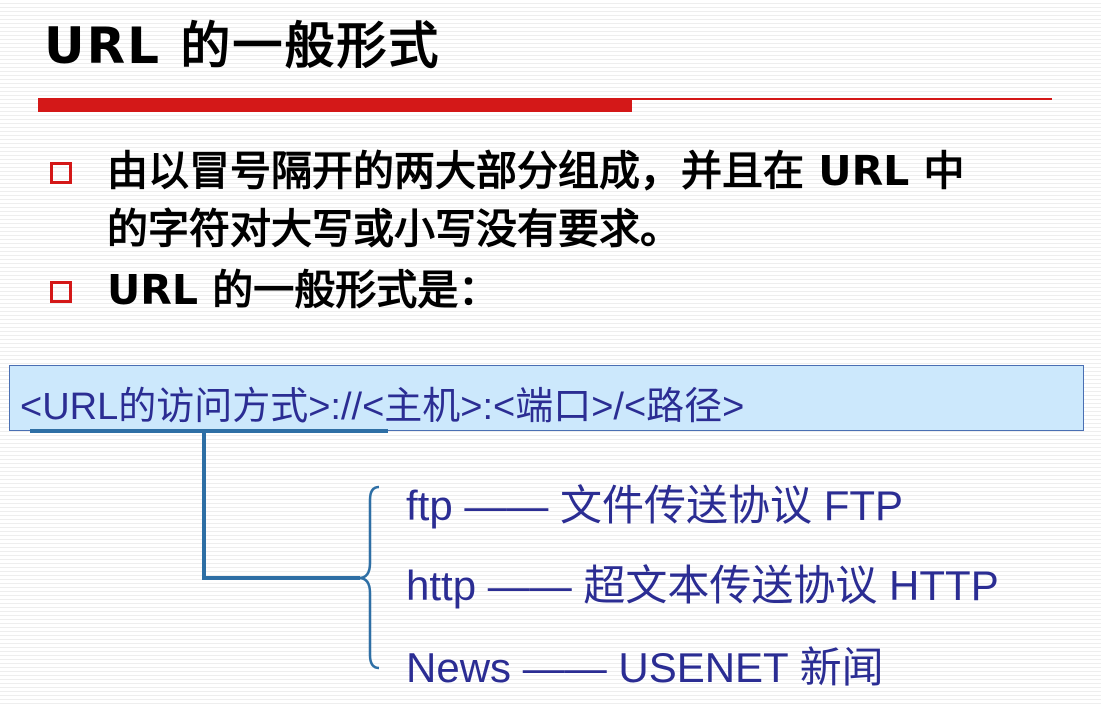 The image size is (1101, 706). I want to click on protocol-http: http —— 超文本传送协议 HTTP, so click(702, 585).